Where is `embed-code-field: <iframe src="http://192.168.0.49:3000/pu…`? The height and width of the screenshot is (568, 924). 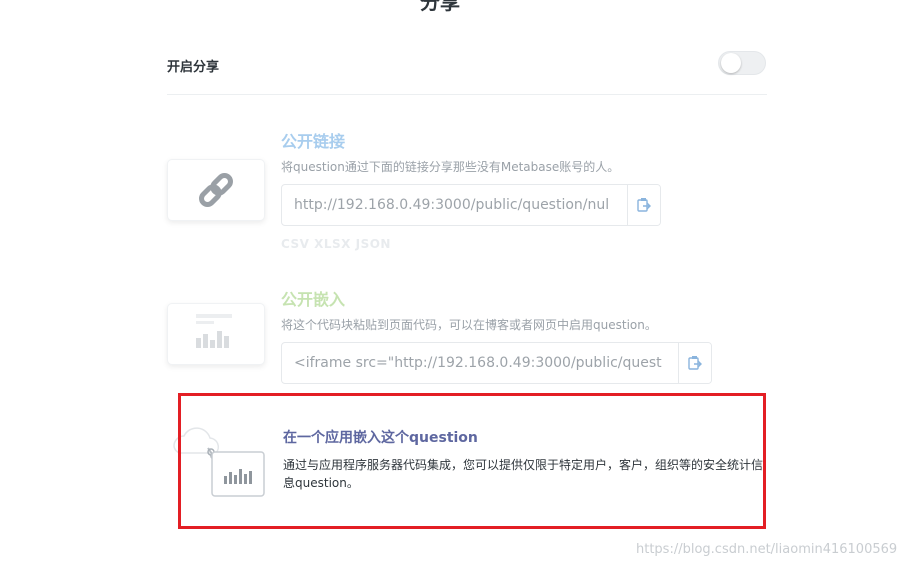
embed-code-field: <iframe src="http://192.168.0.49:3000/pu… is located at coordinates (496, 363).